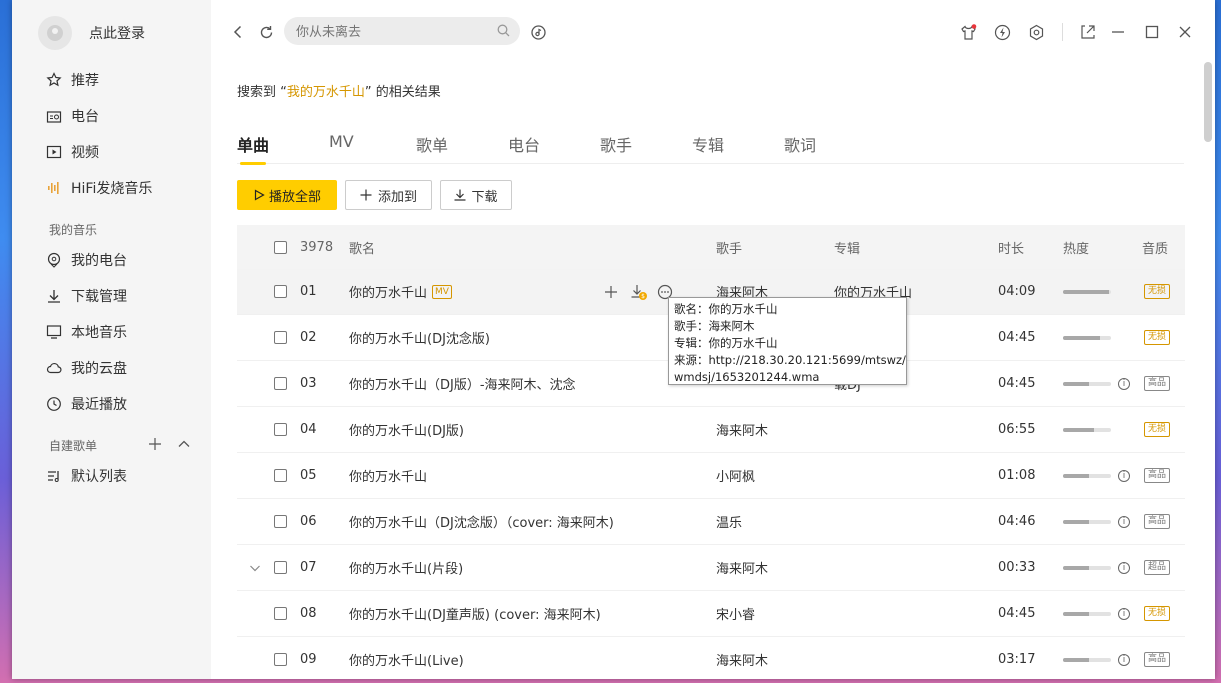 This screenshot has width=1221, height=683. What do you see at coordinates (729, 247) in the screenshot?
I see `header-artist: 歌手` at bounding box center [729, 247].